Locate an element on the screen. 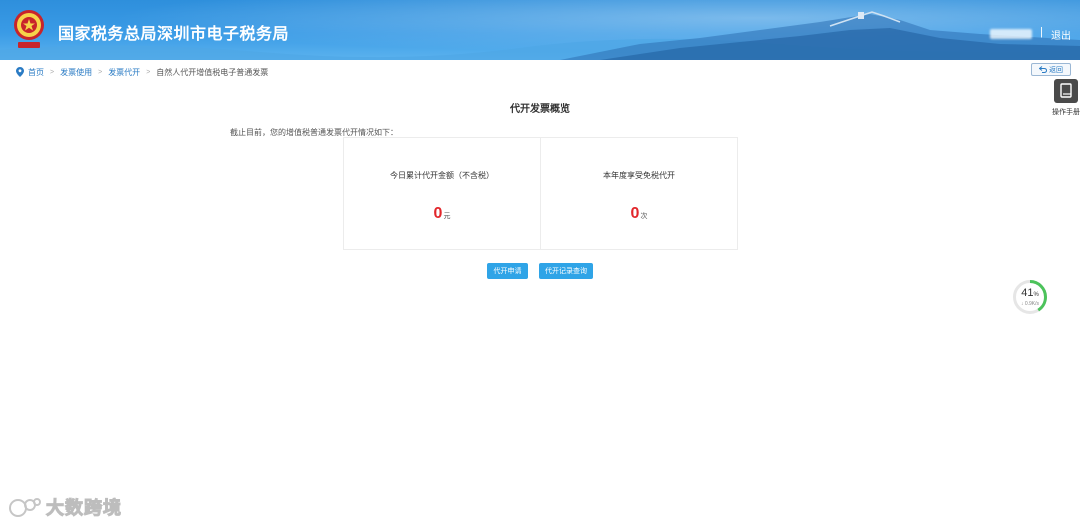 This screenshot has height=527, width=1080. page-title: 代开发票概览 is located at coordinates (540, 109).